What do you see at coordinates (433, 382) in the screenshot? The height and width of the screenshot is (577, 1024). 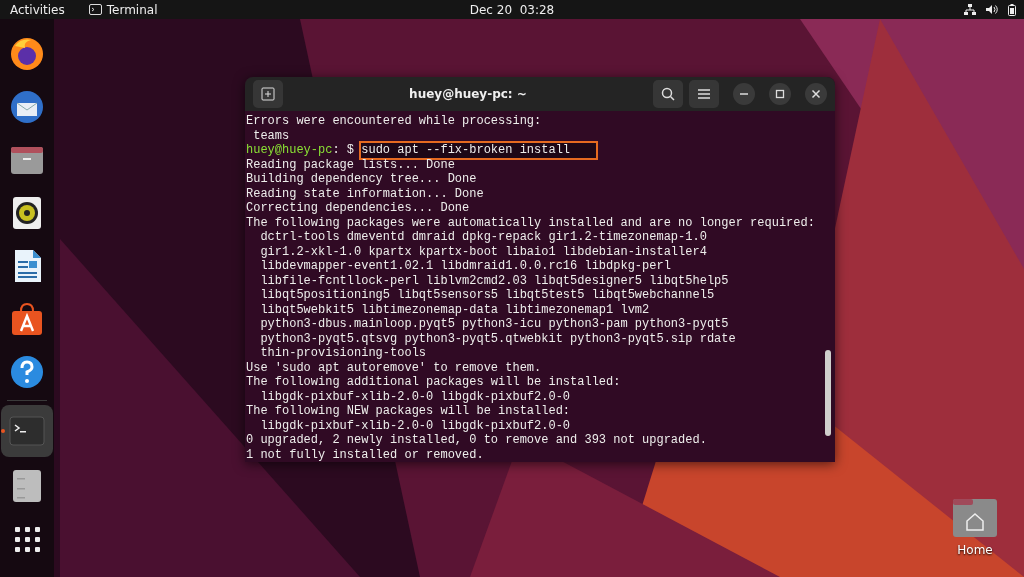 I see `output-line: The following additional packages will be installed:` at bounding box center [433, 382].